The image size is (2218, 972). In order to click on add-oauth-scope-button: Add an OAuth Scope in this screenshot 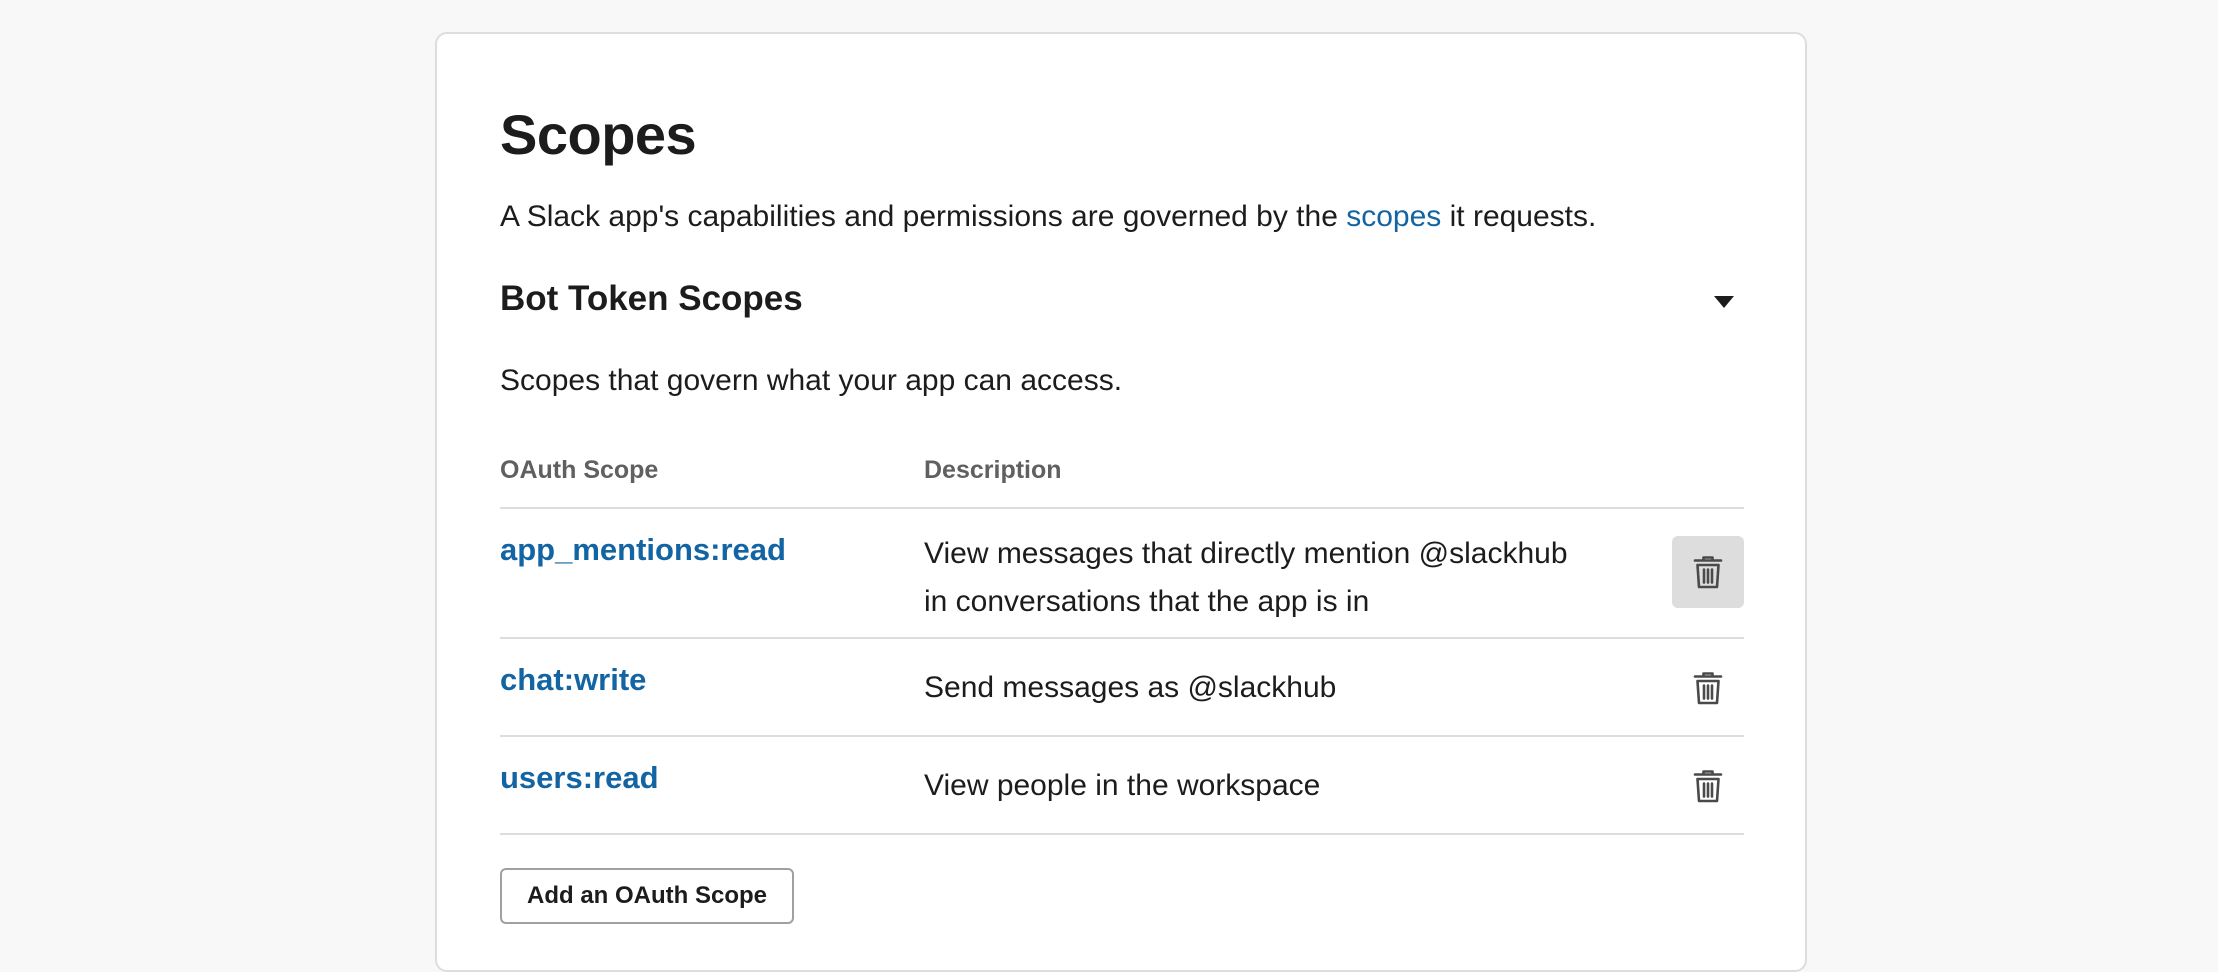, I will do `click(647, 896)`.